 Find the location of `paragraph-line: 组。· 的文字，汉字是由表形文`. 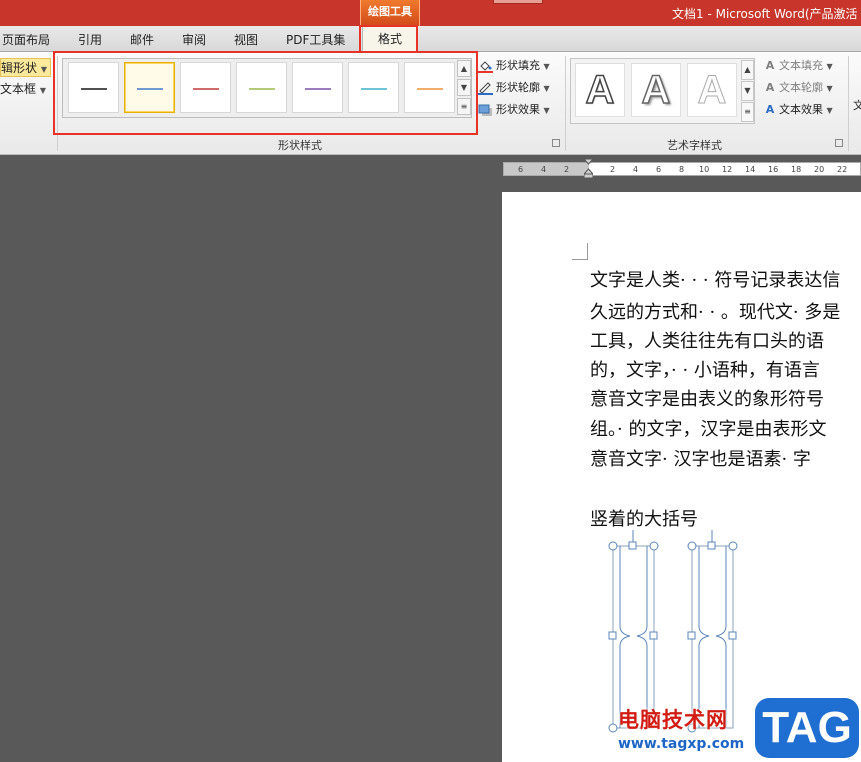

paragraph-line: 组。· 的文字，汉字是由表形文 is located at coordinates (708, 429).